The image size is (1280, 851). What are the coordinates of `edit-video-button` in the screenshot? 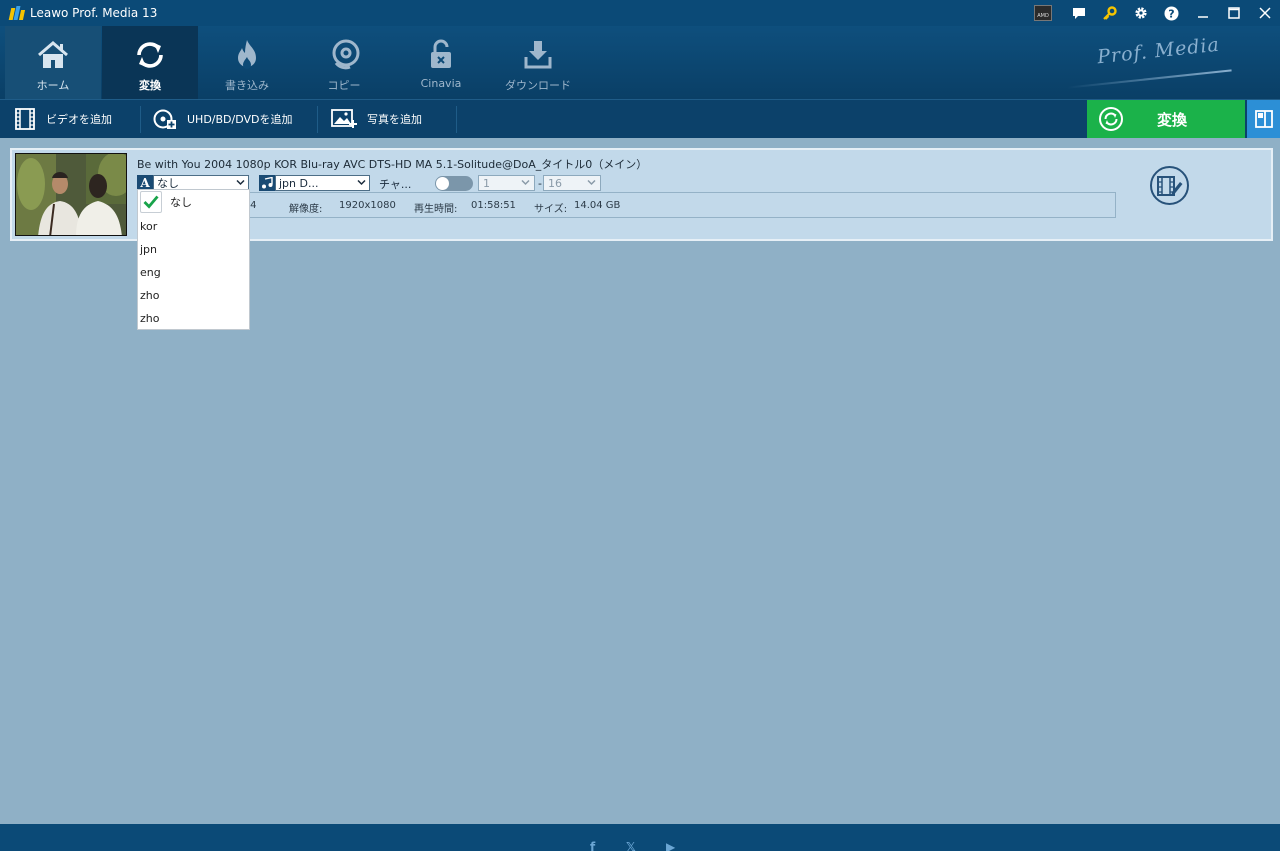 It's located at (1169, 185).